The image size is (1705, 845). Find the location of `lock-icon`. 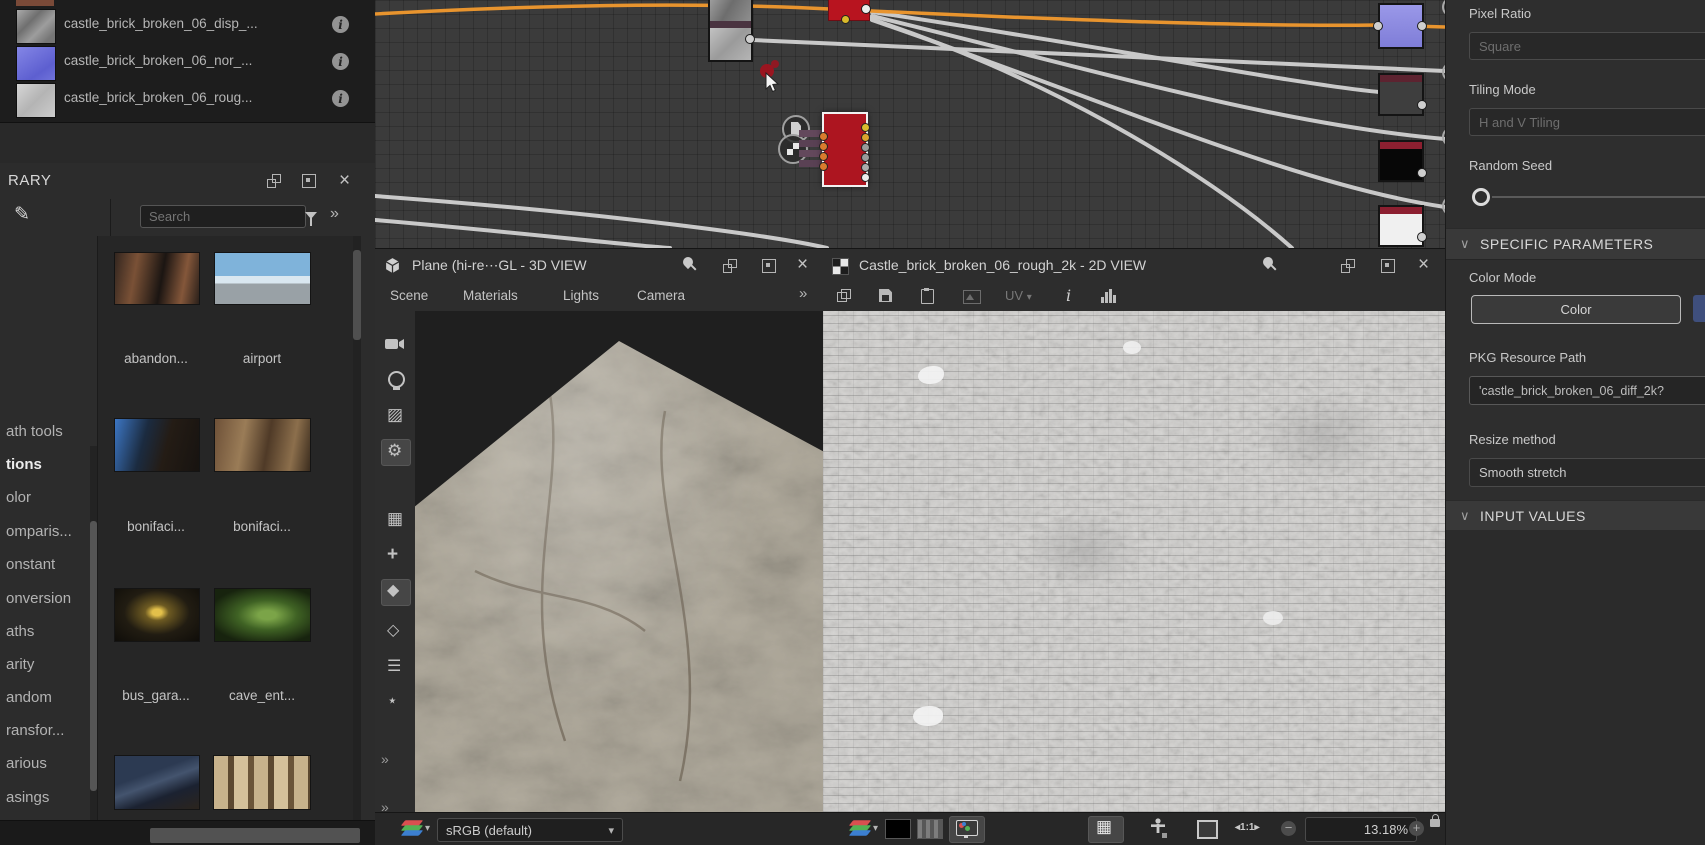

lock-icon is located at coordinates (1435, 820).